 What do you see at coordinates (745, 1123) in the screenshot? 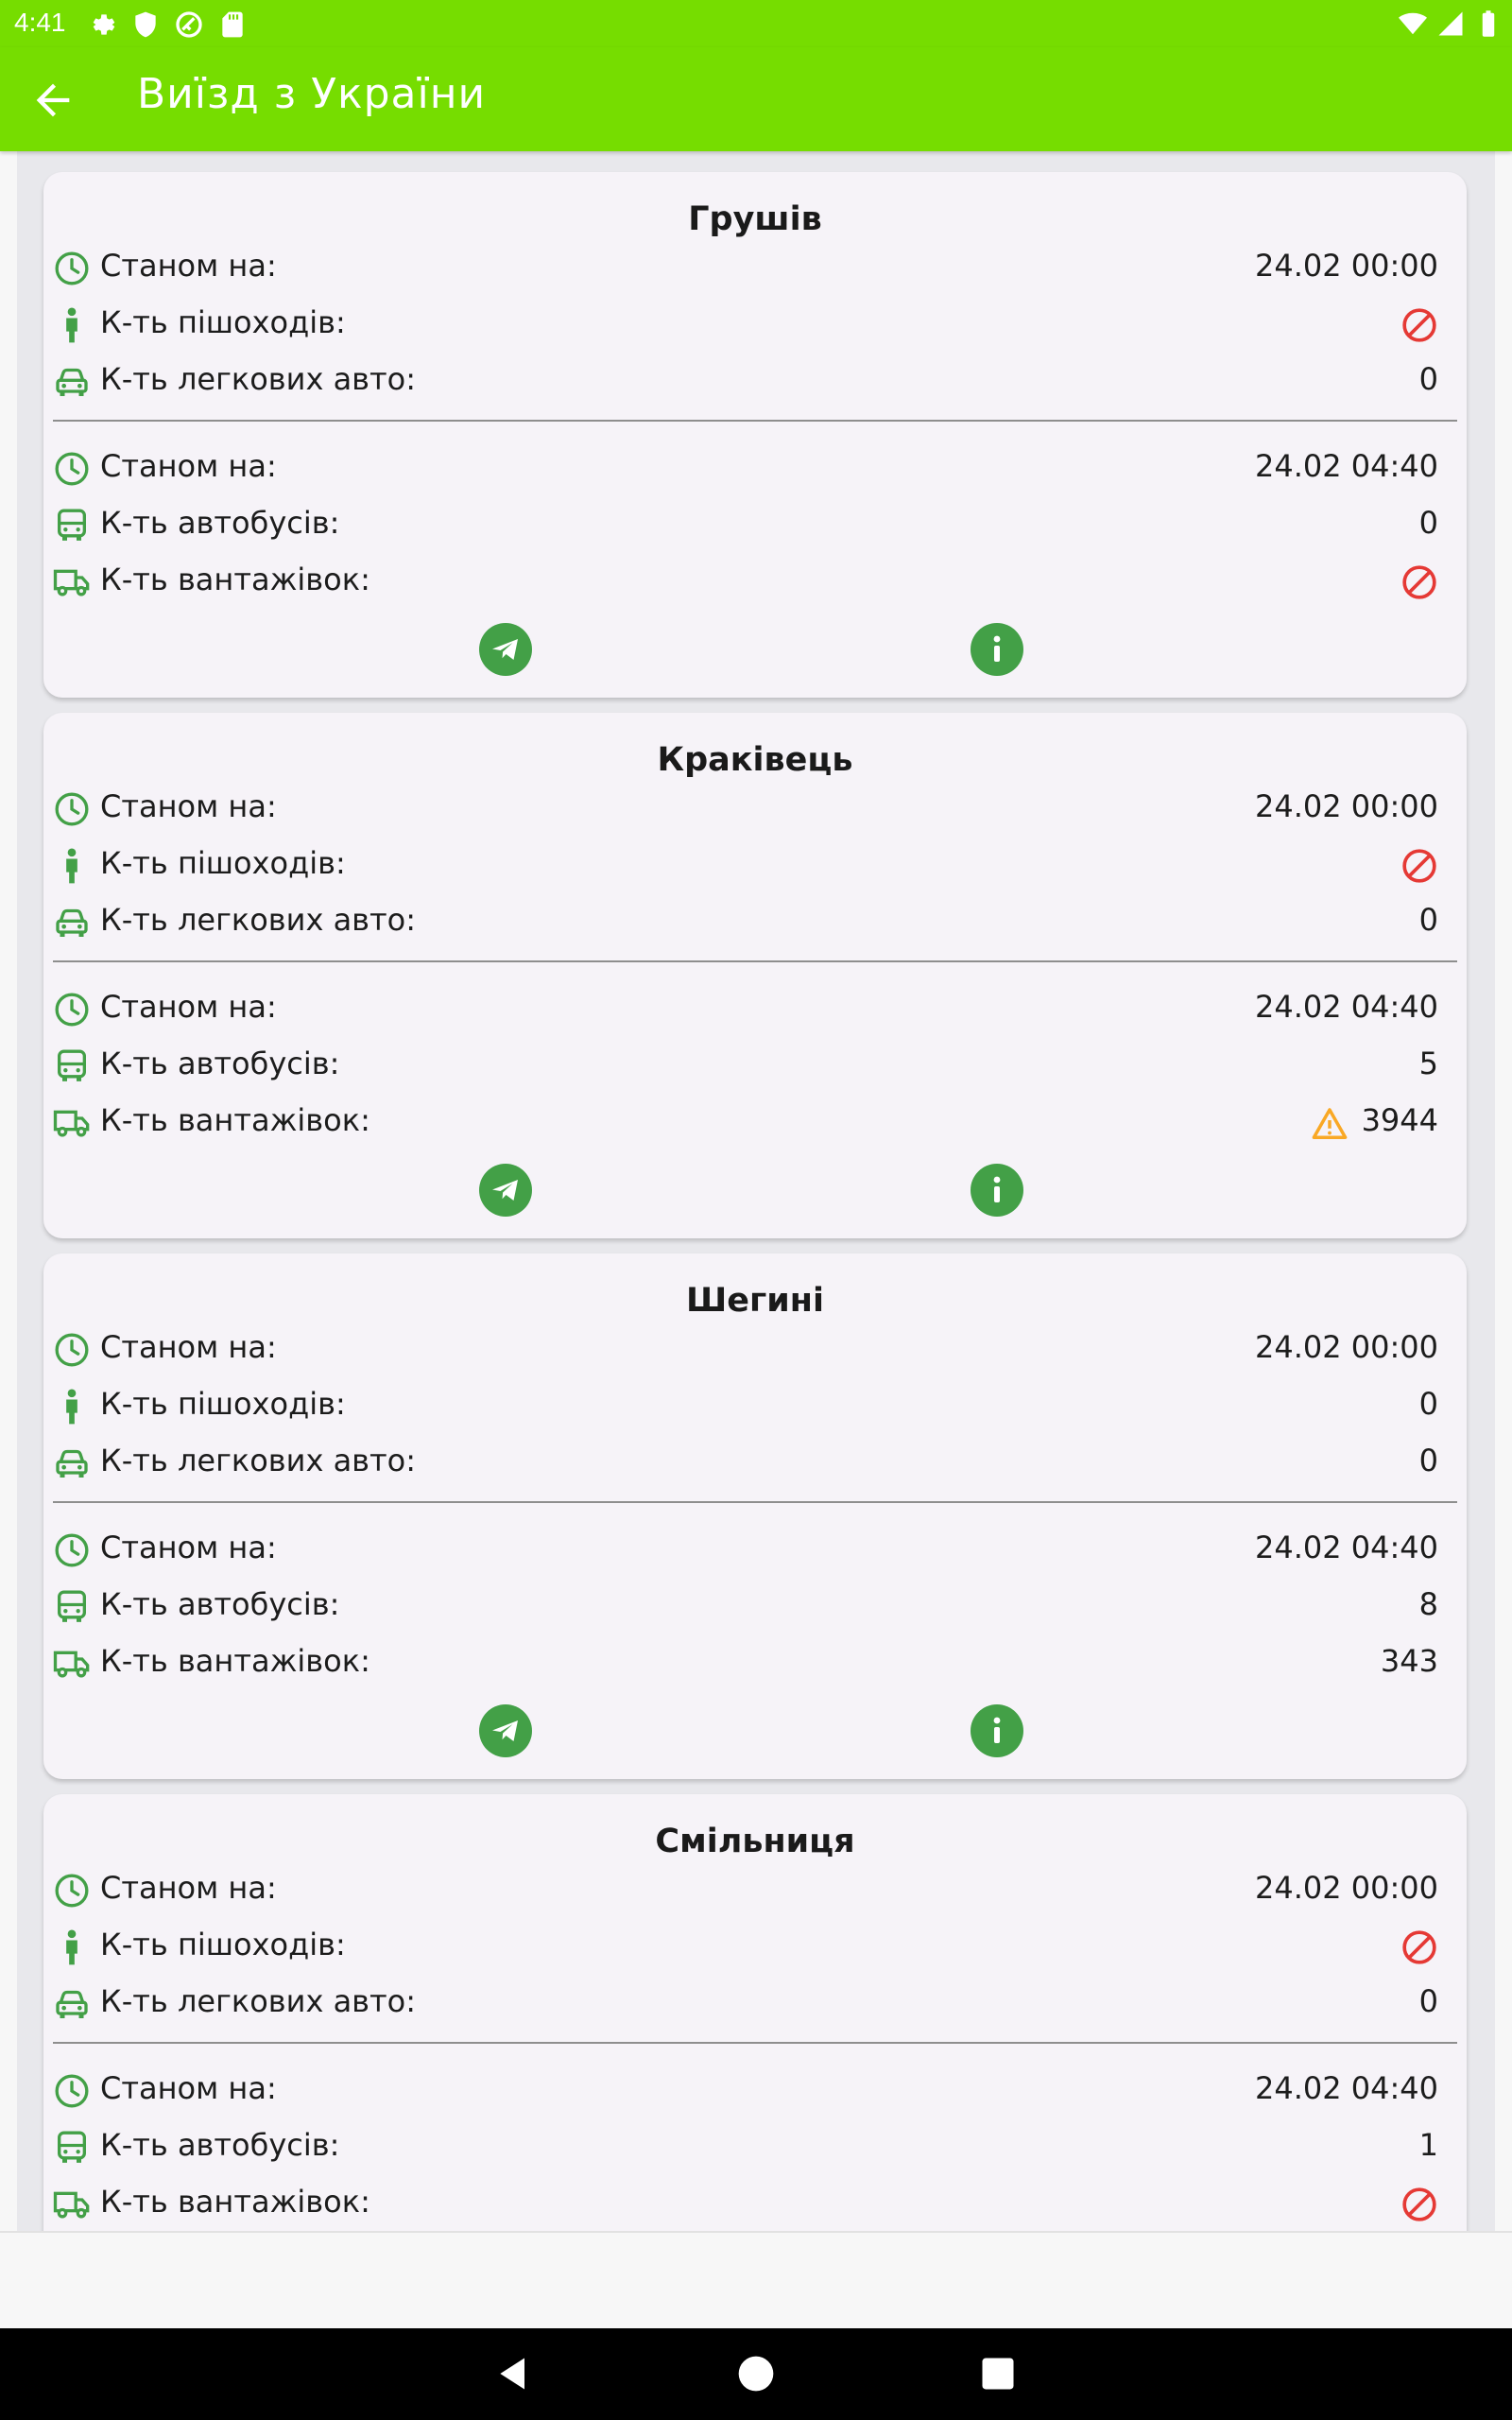
I see `info-row-trucks: К-ть вантажівок: 3944` at bounding box center [745, 1123].